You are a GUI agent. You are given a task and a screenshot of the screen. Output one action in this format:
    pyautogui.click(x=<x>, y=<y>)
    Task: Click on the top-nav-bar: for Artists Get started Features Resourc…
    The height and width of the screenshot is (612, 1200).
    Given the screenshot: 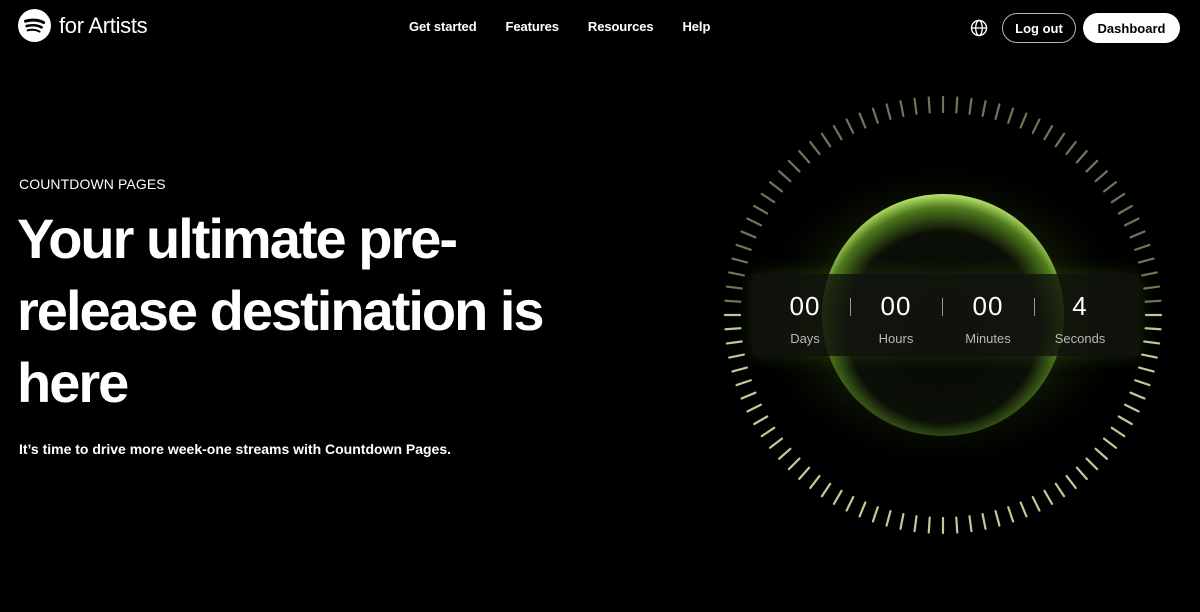 What is the action you would take?
    pyautogui.click(x=600, y=28)
    